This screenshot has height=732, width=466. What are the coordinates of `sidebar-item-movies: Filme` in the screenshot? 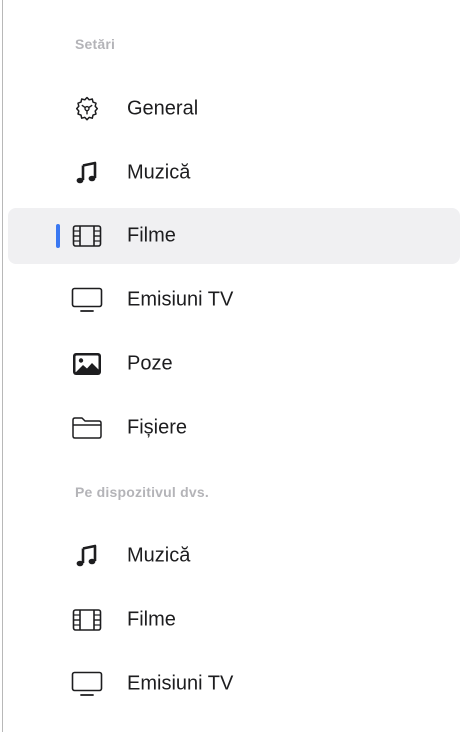 It's located at (234, 236).